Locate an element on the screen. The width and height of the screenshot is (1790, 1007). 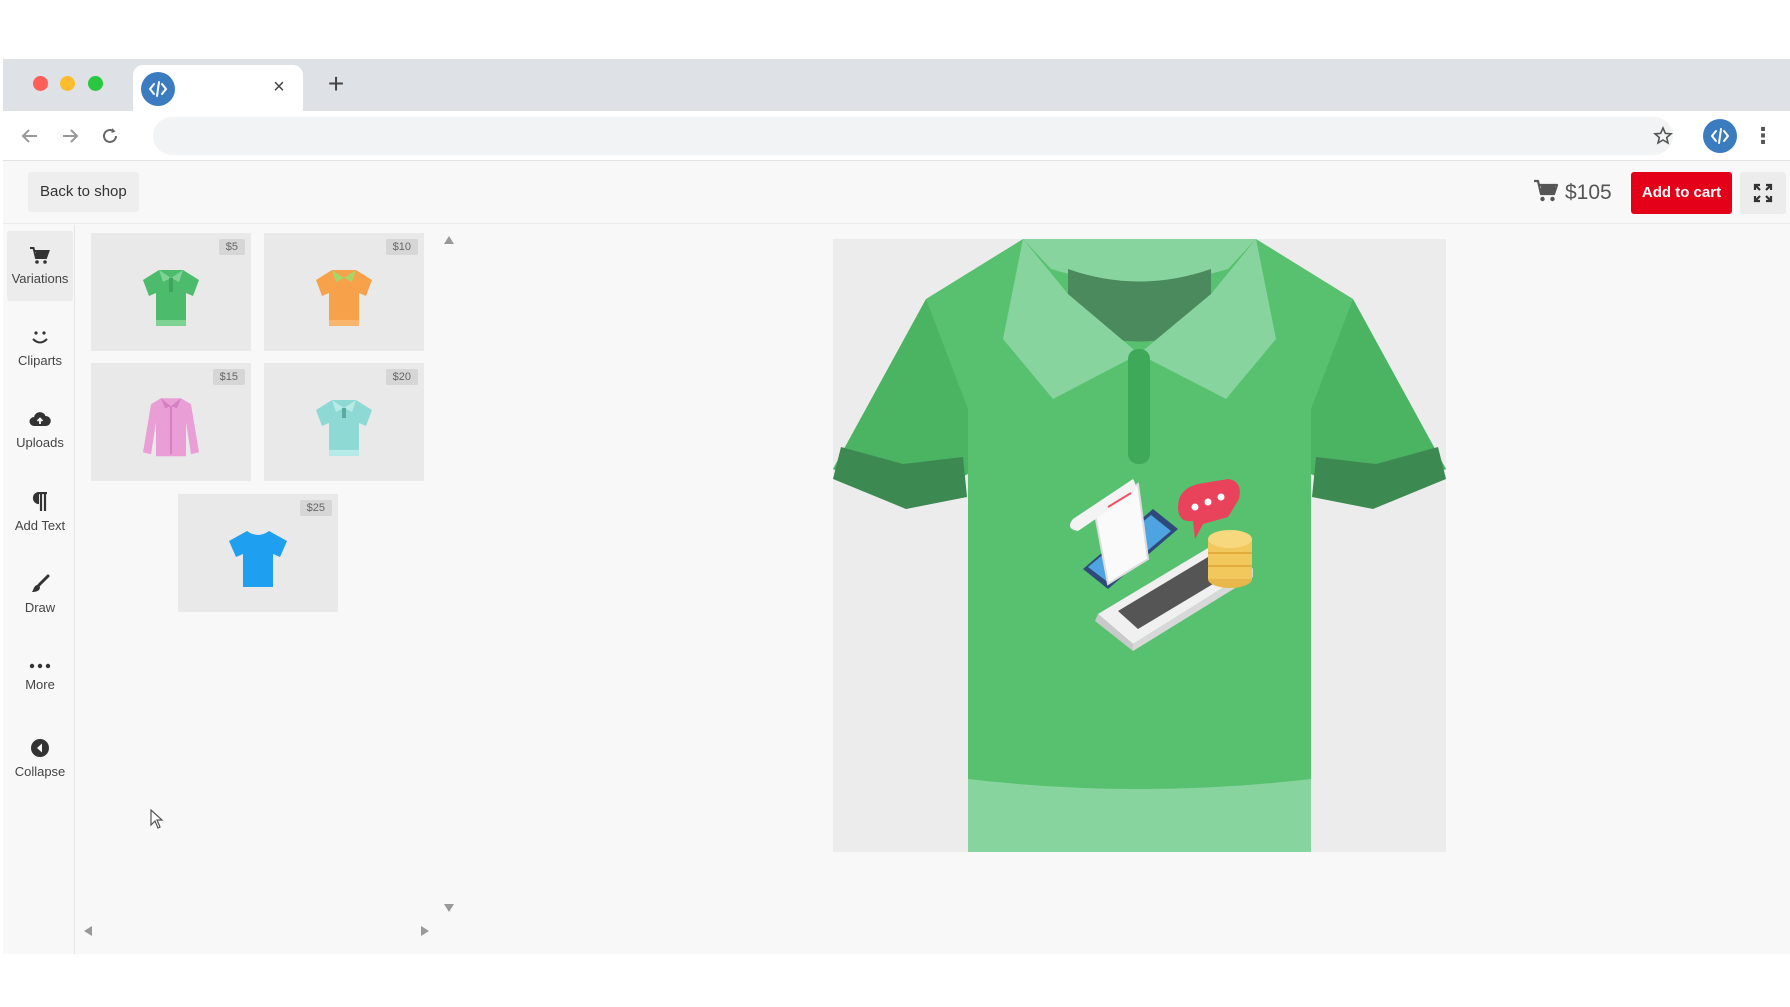
scroll-up-arrow is located at coordinates (449, 240).